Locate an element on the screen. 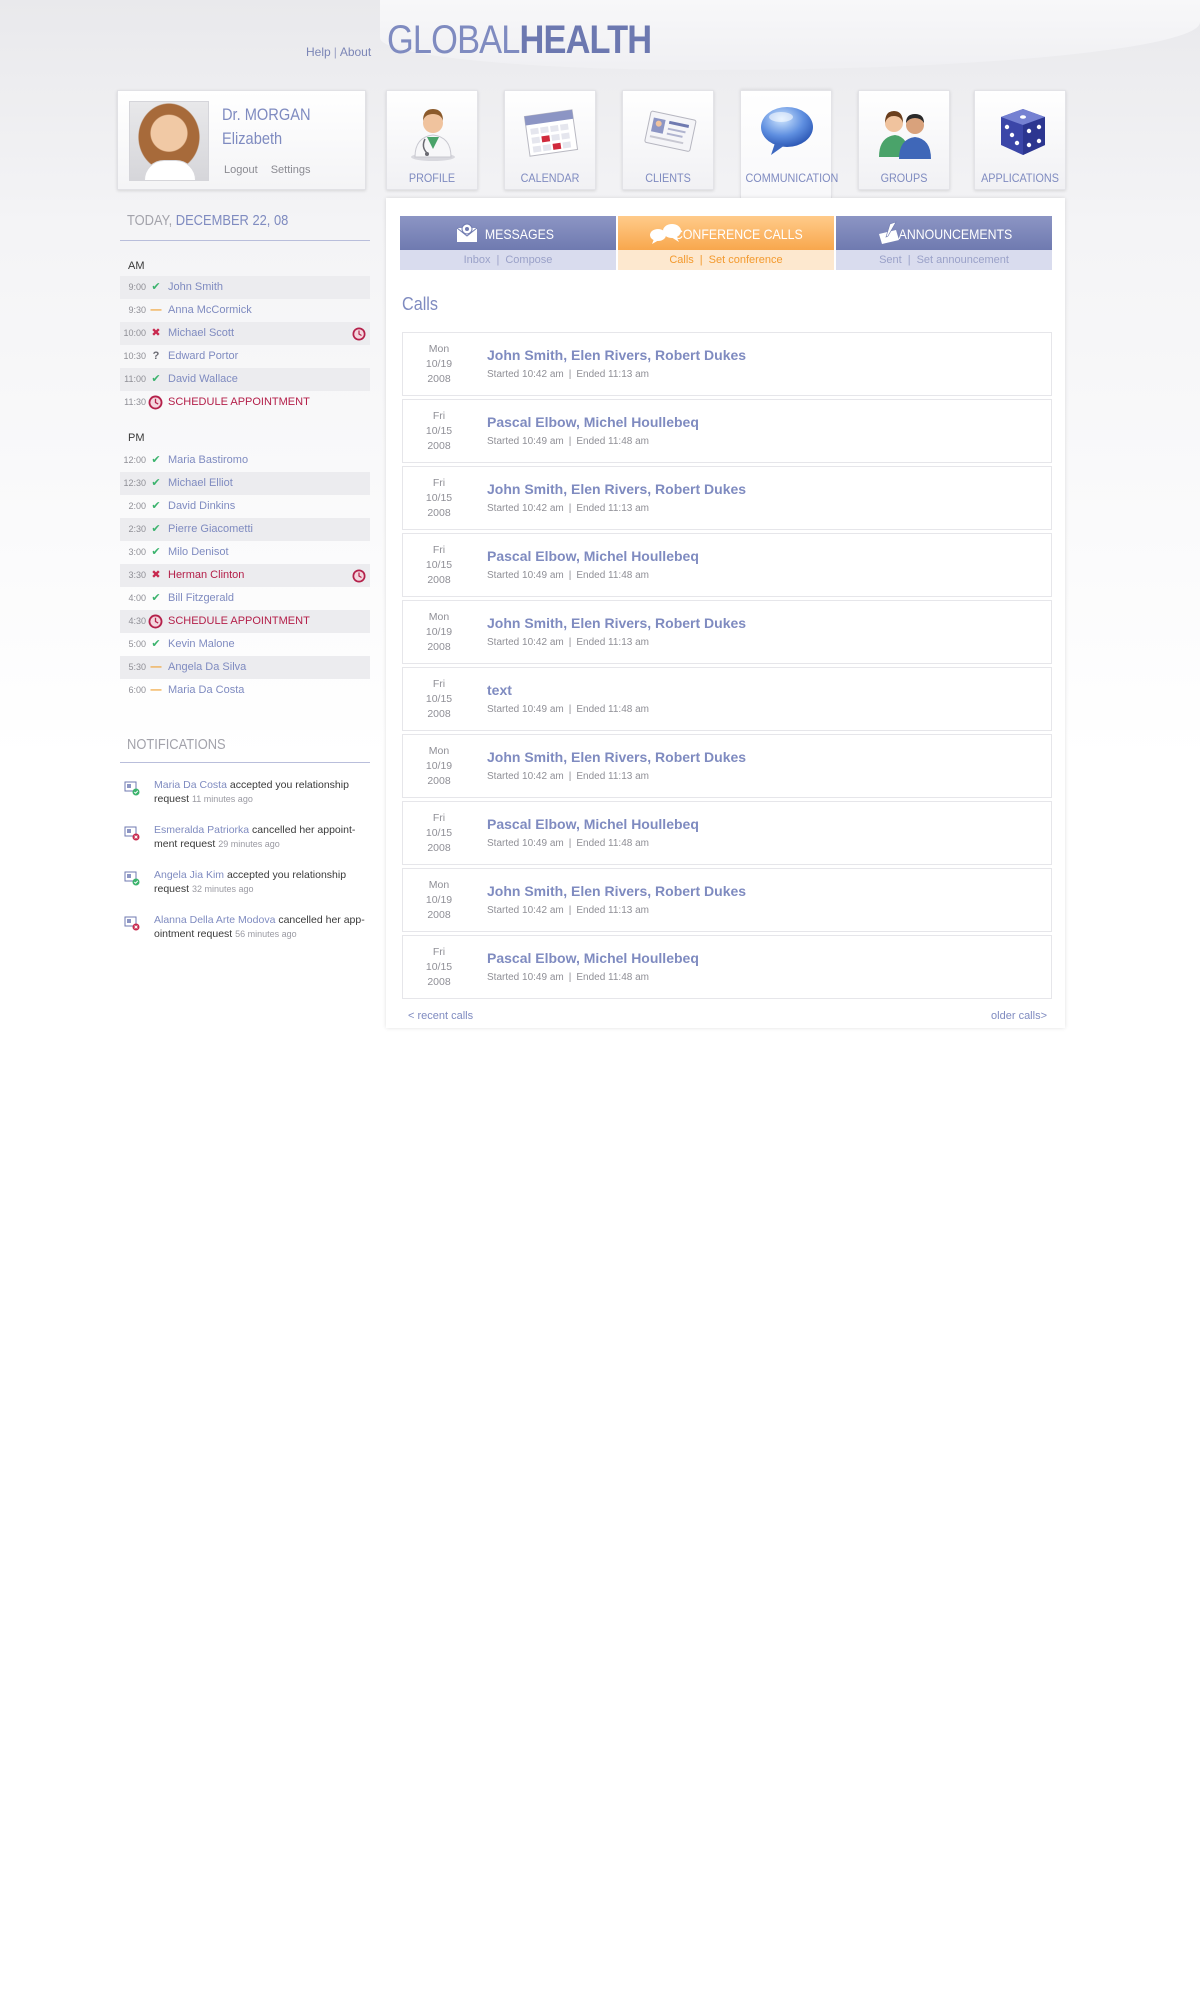 This screenshot has width=1200, height=2000. appointment-row: 10:00 ✖ Michael Scott is located at coordinates (245, 333).